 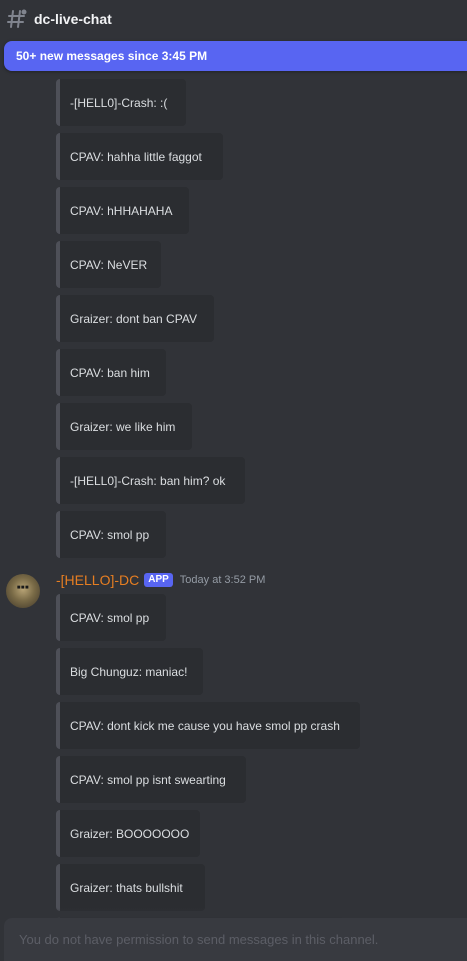 What do you see at coordinates (223, 580) in the screenshot?
I see `message-timestamp: Today at 3:52 PM` at bounding box center [223, 580].